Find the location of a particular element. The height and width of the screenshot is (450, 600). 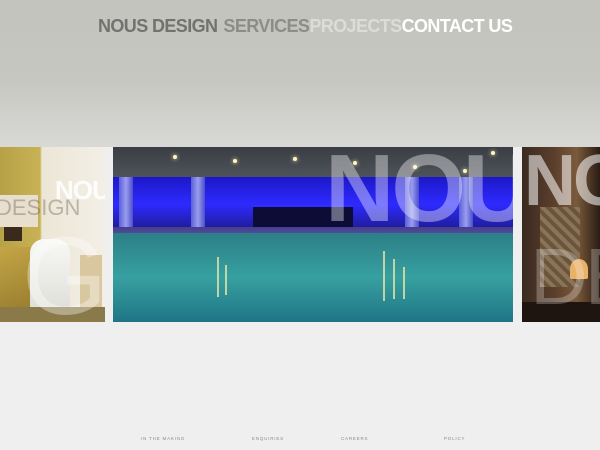

footer-link-enquiries: ENQUIRIES is located at coordinates (268, 438).